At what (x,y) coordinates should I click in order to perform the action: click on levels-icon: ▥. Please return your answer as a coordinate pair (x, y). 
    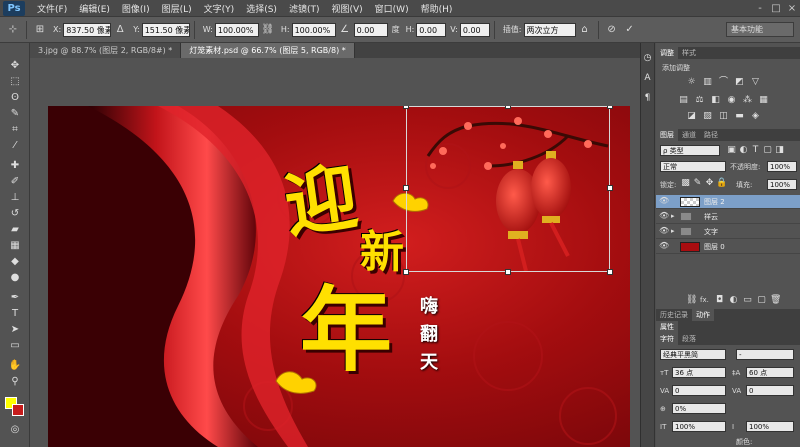
    Looking at the image, I should click on (707, 82).